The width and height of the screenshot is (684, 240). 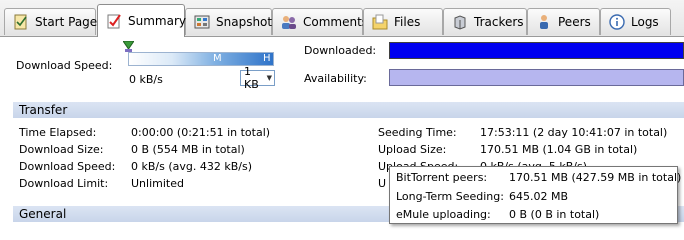 What do you see at coordinates (67, 166) in the screenshot?
I see `download-speed-stat-label: Download Speed:` at bounding box center [67, 166].